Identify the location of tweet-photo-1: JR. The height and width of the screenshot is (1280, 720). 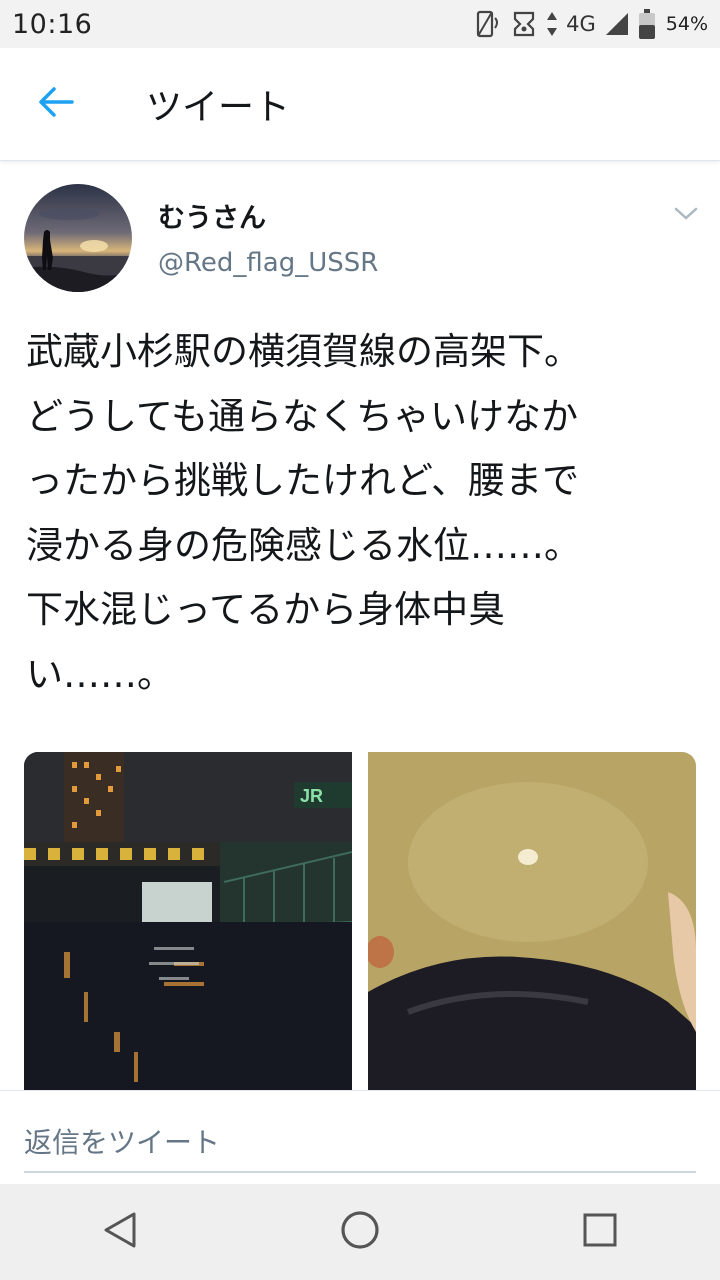
(188, 922).